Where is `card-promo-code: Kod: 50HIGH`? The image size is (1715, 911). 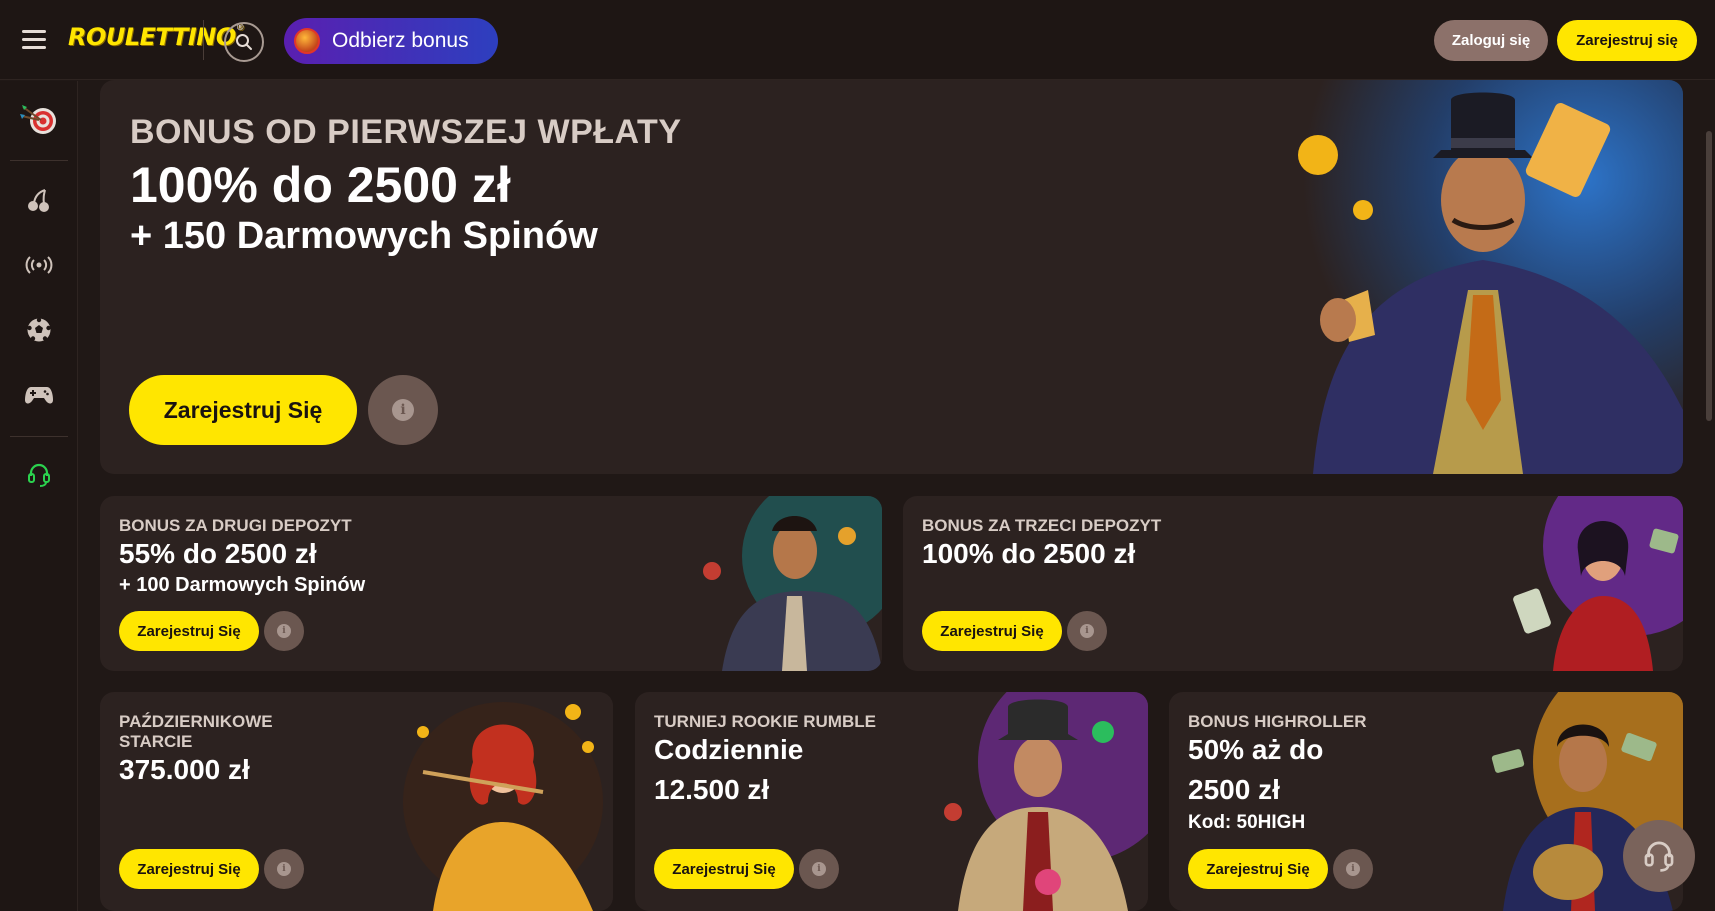
card-promo-code: Kod: 50HIGH is located at coordinates (1247, 822).